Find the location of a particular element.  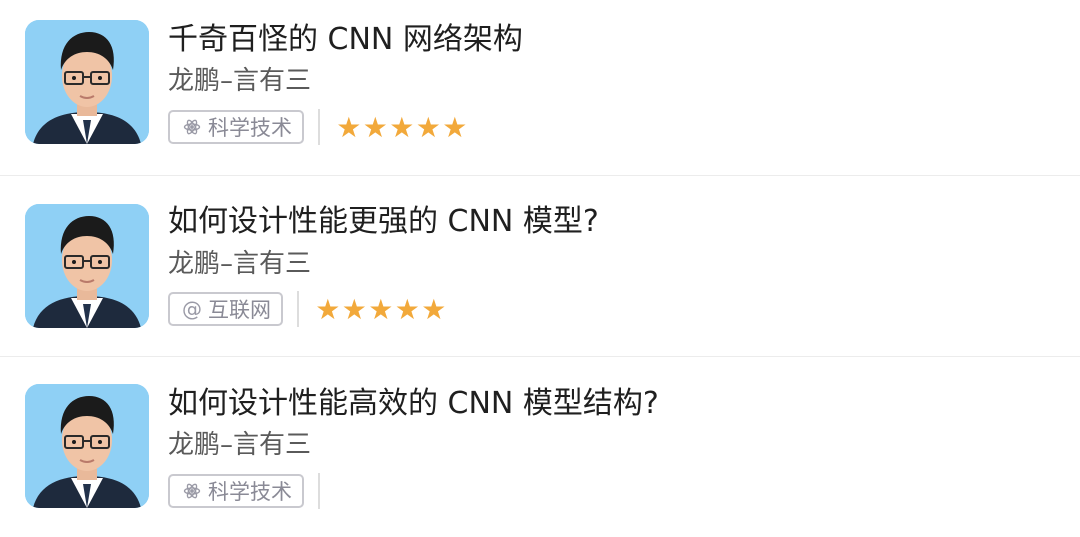

article-meta: 科学技术 is located at coordinates (244, 491).